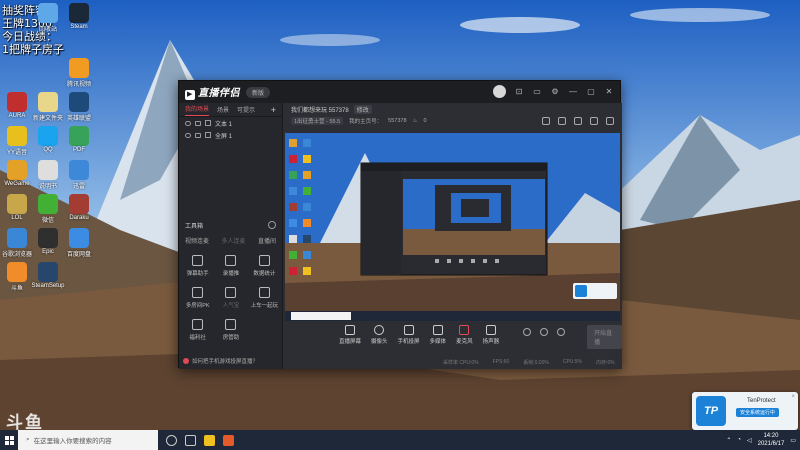 Image resolution: width=800 pixels, height=450 pixels. What do you see at coordinates (48, 107) in the screenshot?
I see `desktop-icon: 新建文件夹` at bounding box center [48, 107].